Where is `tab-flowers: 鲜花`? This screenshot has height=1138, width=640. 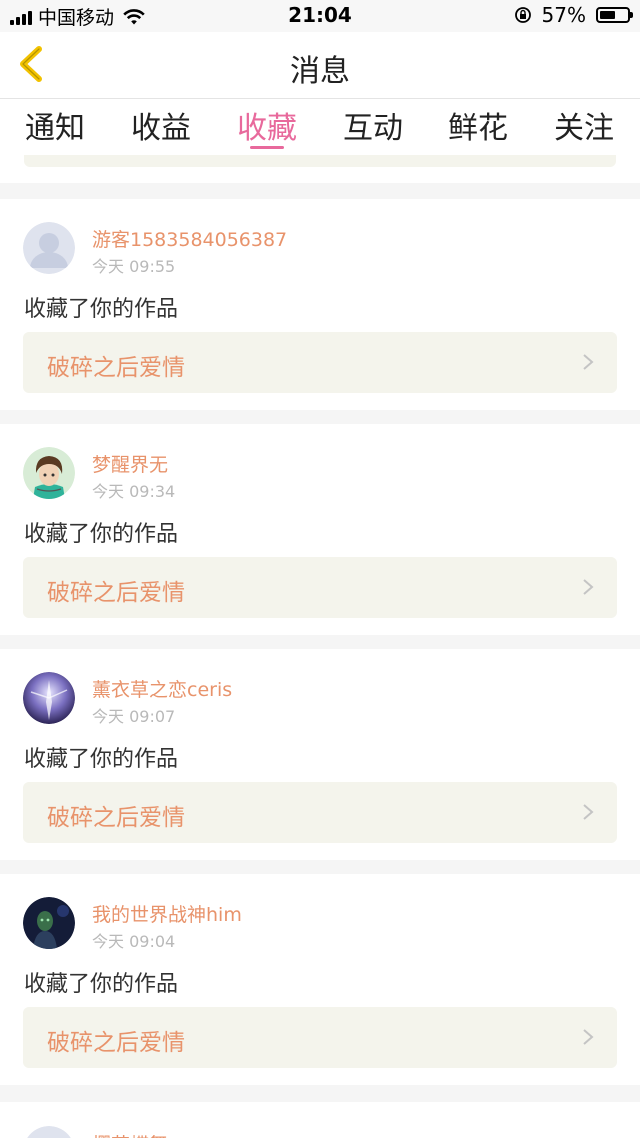
tab-flowers: 鲜花 is located at coordinates (478, 125).